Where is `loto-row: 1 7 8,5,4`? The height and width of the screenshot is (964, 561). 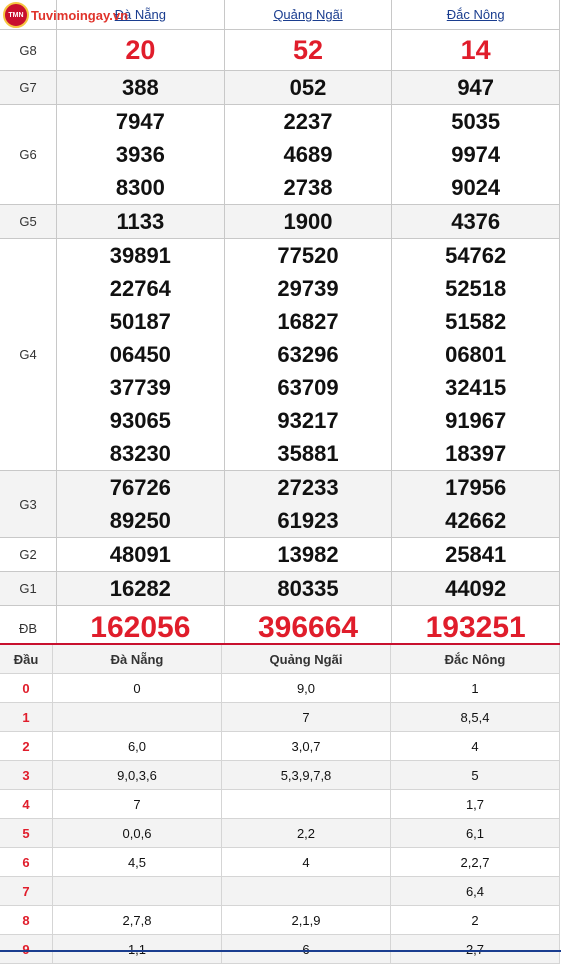 loto-row: 1 7 8,5,4 is located at coordinates (280, 717).